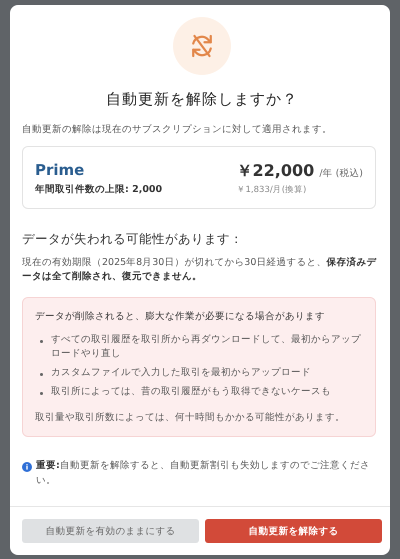 This screenshot has width=400, height=559. What do you see at coordinates (203, 473) in the screenshot?
I see `important-note: 重要:自動更新を解除すると、自動更新割引も失効しますのでご注意ください。` at bounding box center [203, 473].